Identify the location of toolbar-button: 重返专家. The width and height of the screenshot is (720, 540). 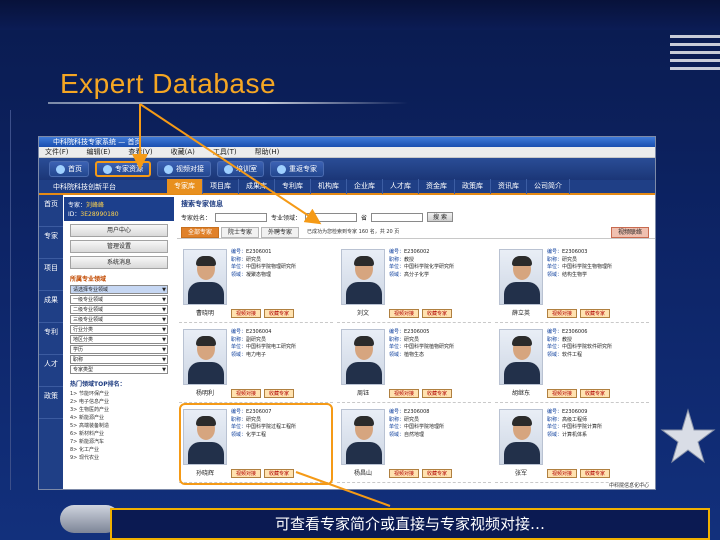
(297, 169).